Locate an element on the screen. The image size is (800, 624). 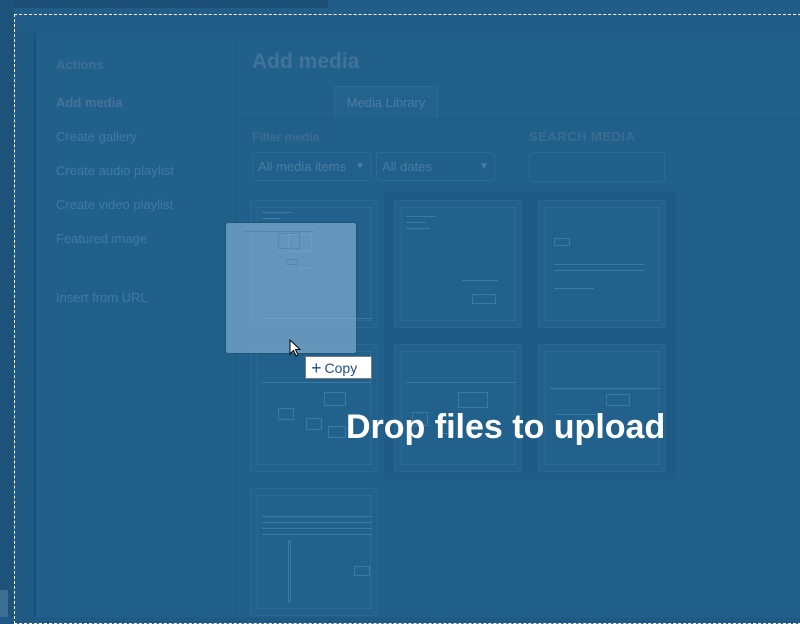
date-select: All dates ▼ is located at coordinates (435, 166).